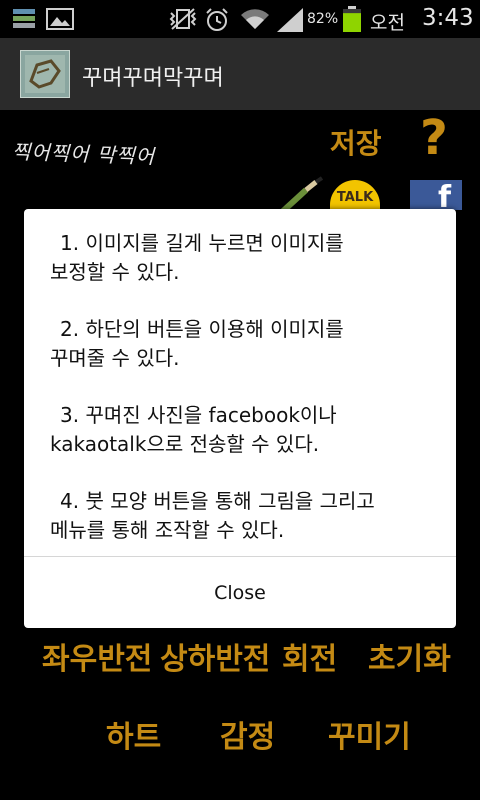 Image resolution: width=480 pixels, height=800 pixels. What do you see at coordinates (245, 258) in the screenshot?
I see `help-item-1: 1. 이미지를 길게 누르면 이미지를 보정할 수 있다.` at bounding box center [245, 258].